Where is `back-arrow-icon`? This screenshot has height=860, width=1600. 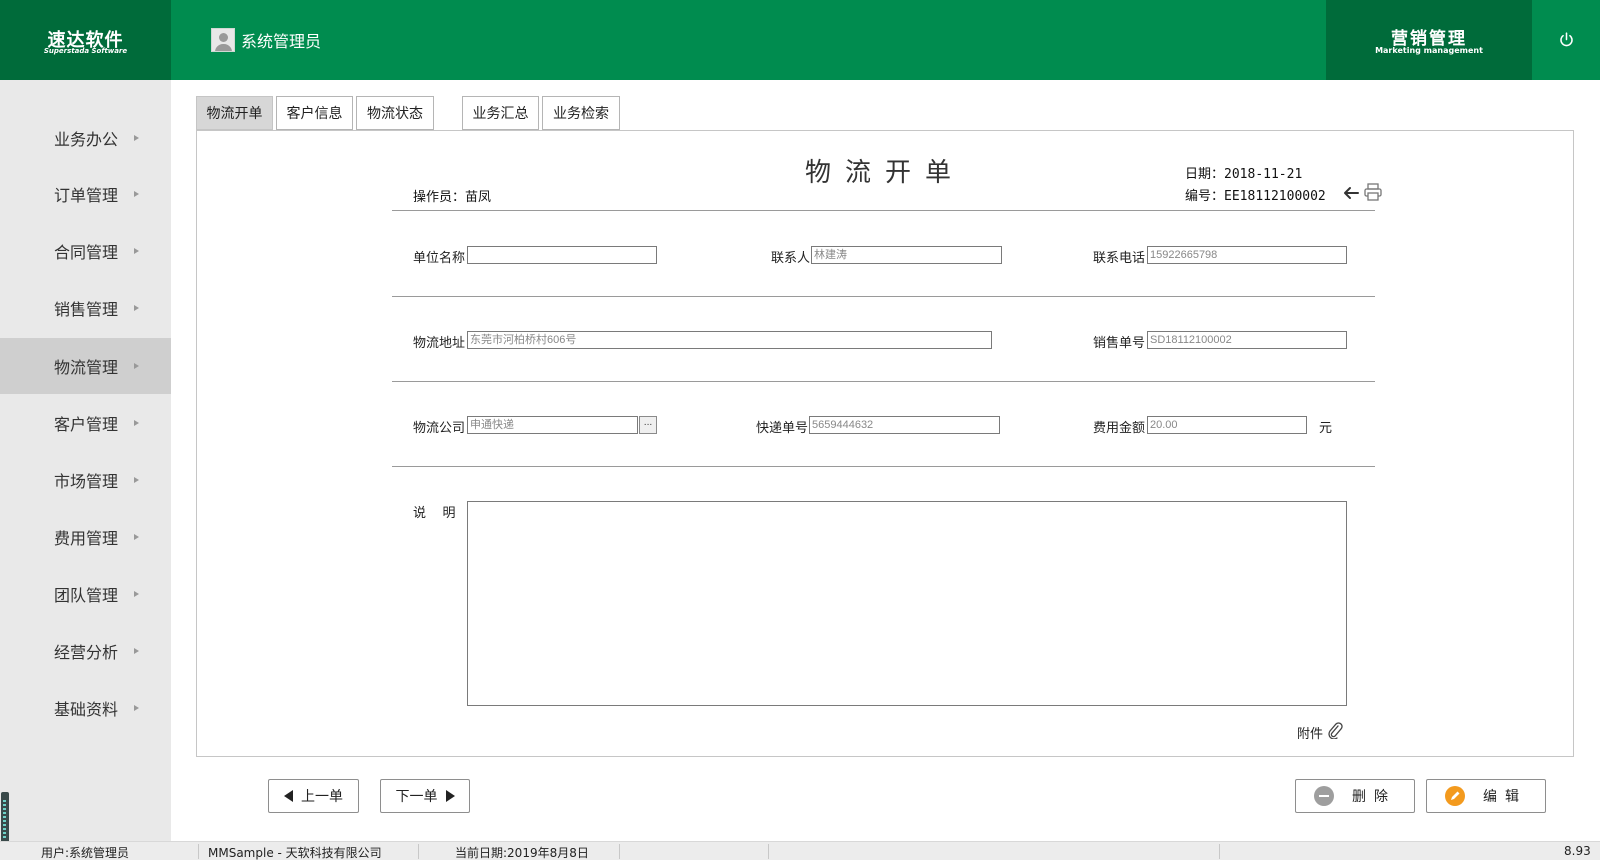 back-arrow-icon is located at coordinates (1351, 193).